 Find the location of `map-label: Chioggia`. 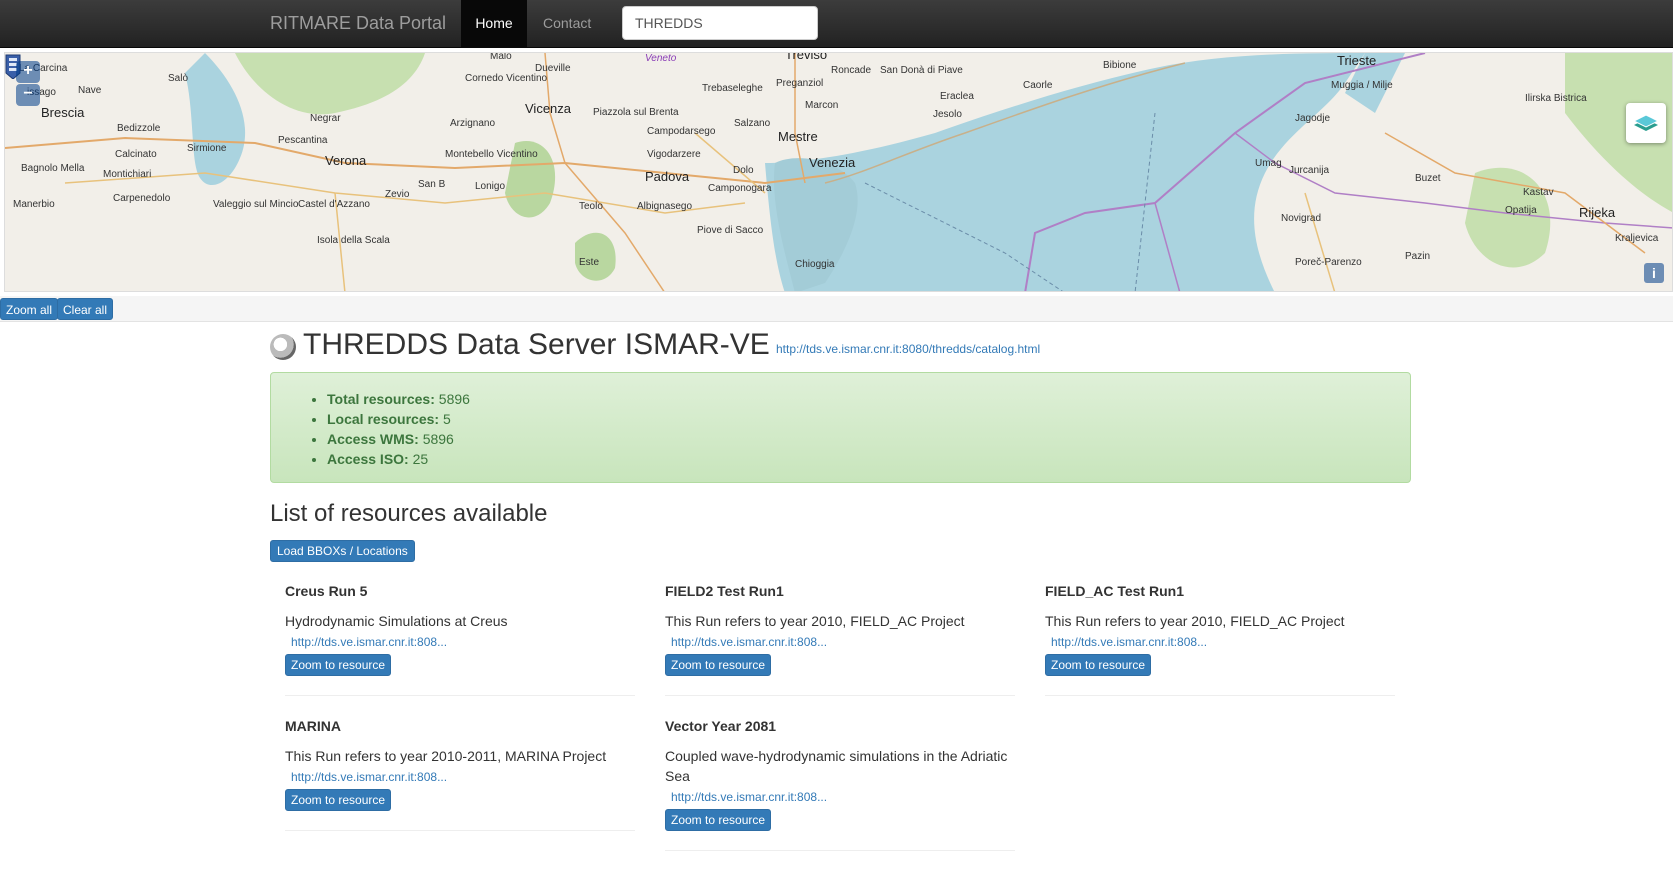

map-label: Chioggia is located at coordinates (815, 264).